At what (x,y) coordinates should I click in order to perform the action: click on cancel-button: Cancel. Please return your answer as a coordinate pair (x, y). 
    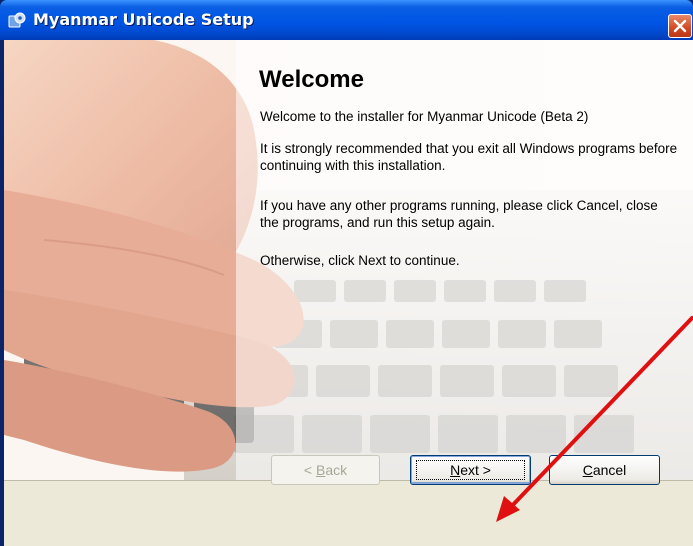
    Looking at the image, I should click on (604, 470).